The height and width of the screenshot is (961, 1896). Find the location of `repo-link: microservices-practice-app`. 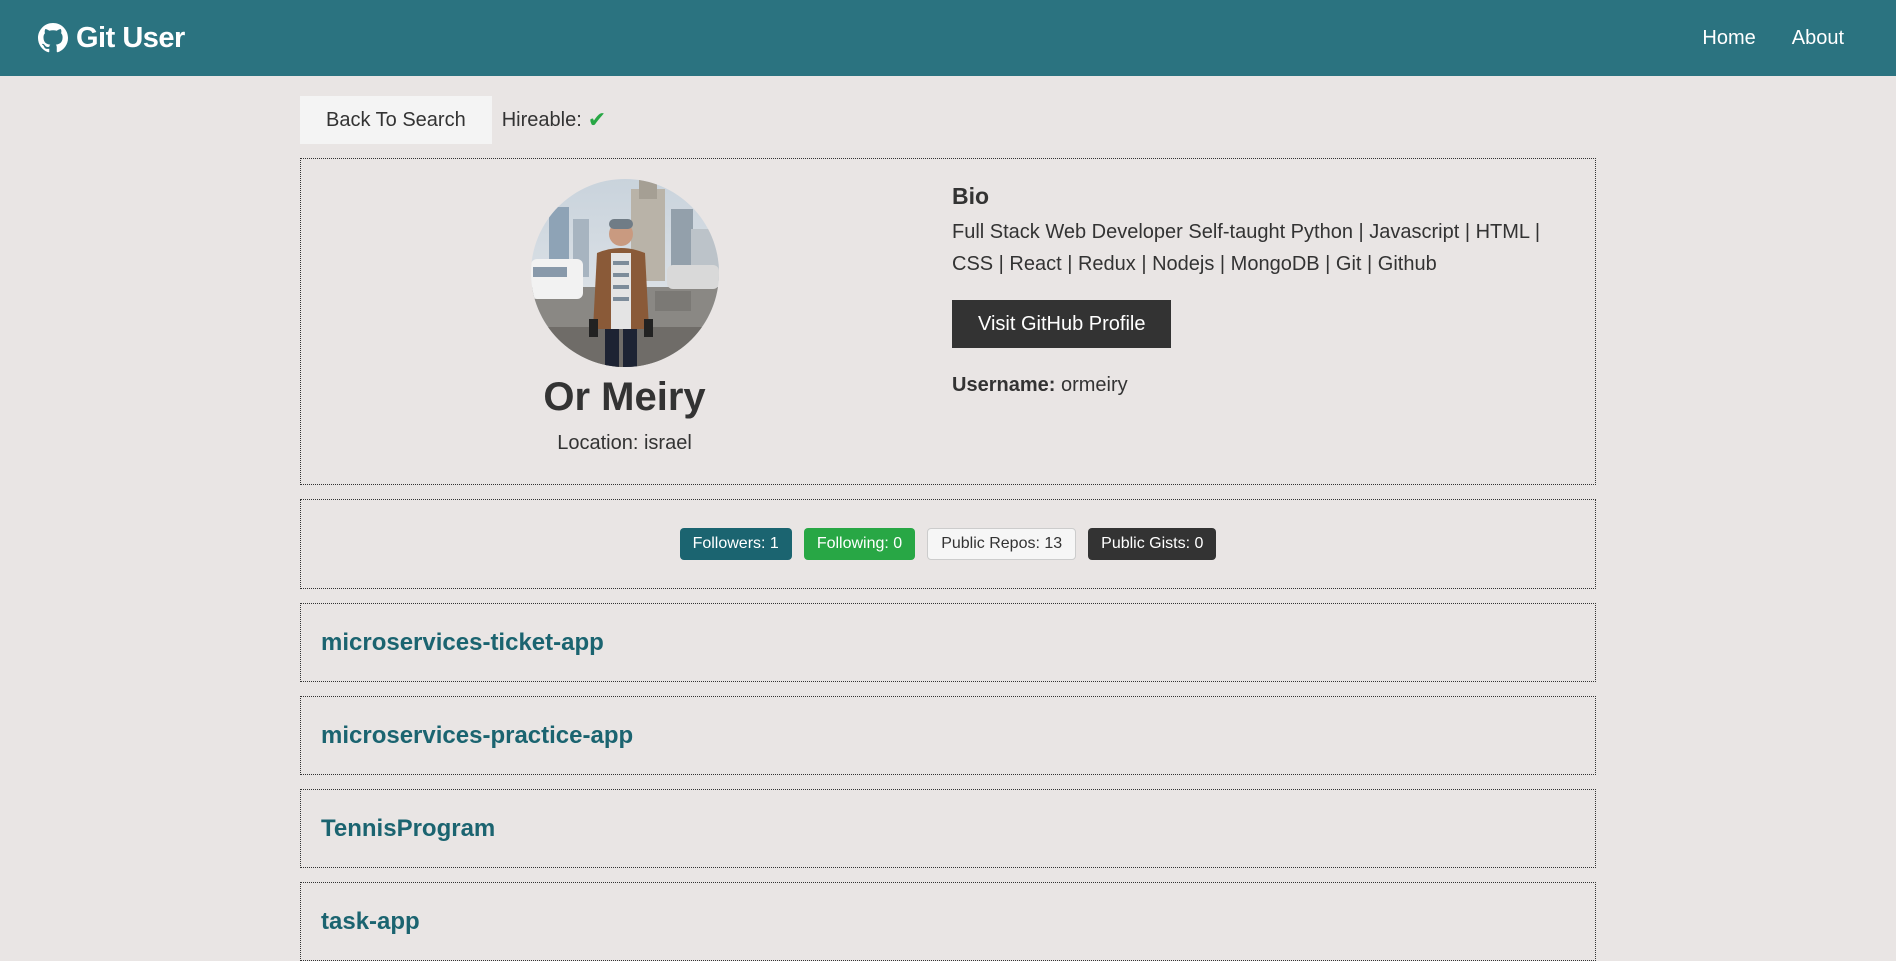

repo-link: microservices-practice-app is located at coordinates (477, 736).